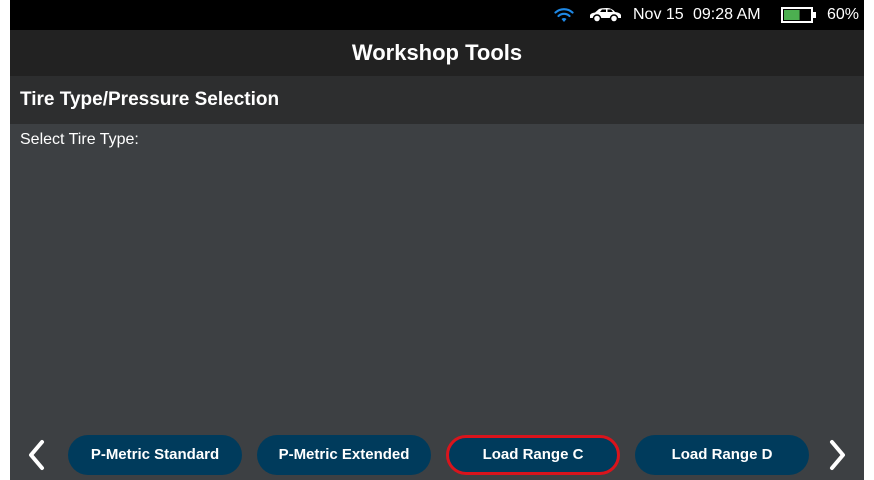 The height and width of the screenshot is (480, 874). Describe the element at coordinates (564, 15) in the screenshot. I see `wifi-icon` at that location.